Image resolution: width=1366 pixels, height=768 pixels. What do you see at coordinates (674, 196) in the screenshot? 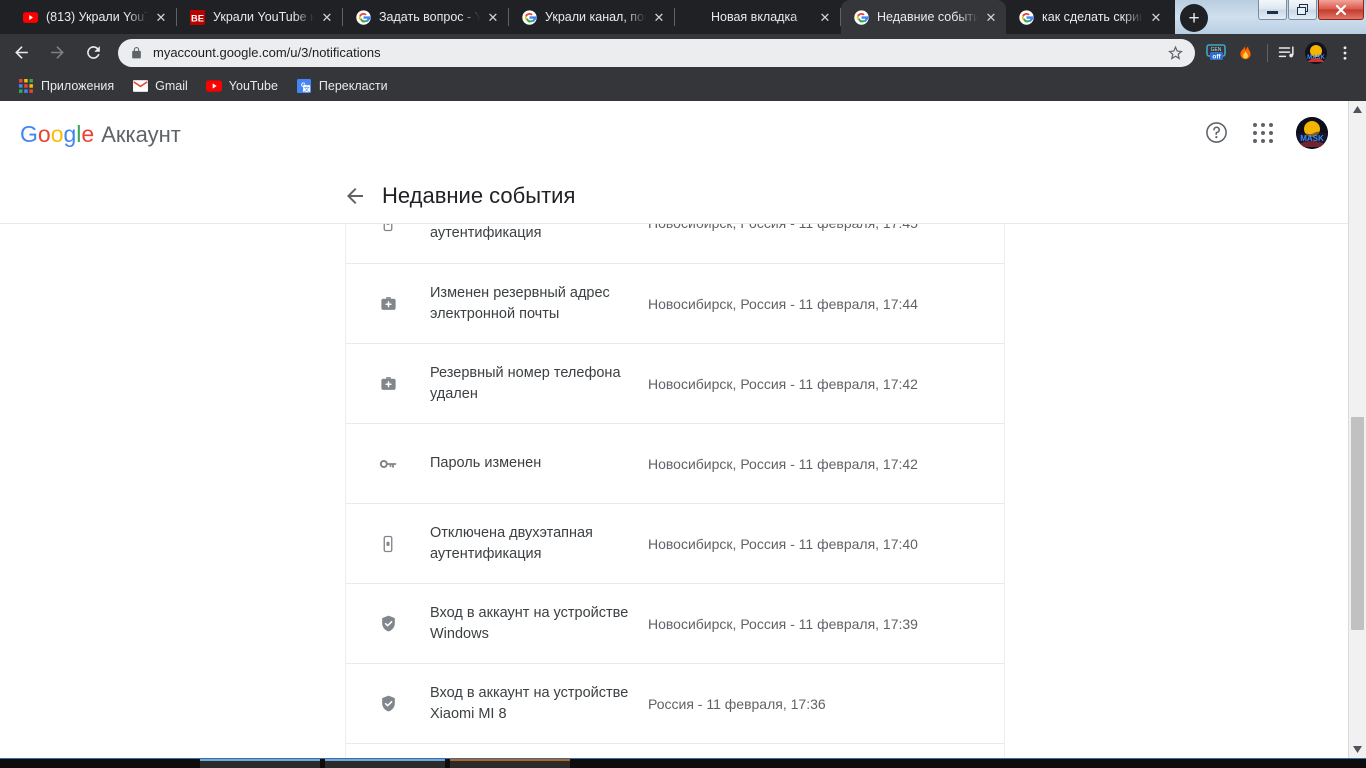
I see `page-subheader: Недавние события` at bounding box center [674, 196].